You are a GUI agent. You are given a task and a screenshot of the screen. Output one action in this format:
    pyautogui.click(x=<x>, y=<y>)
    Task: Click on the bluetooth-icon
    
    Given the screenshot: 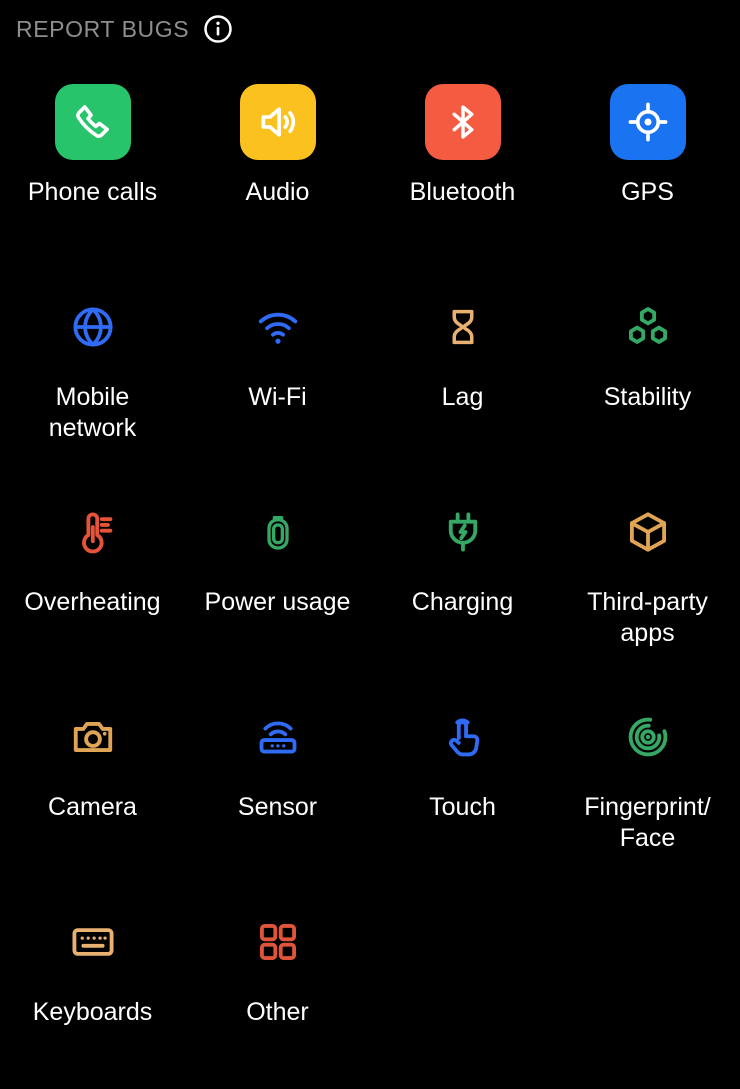 What is the action you would take?
    pyautogui.click(x=462, y=122)
    